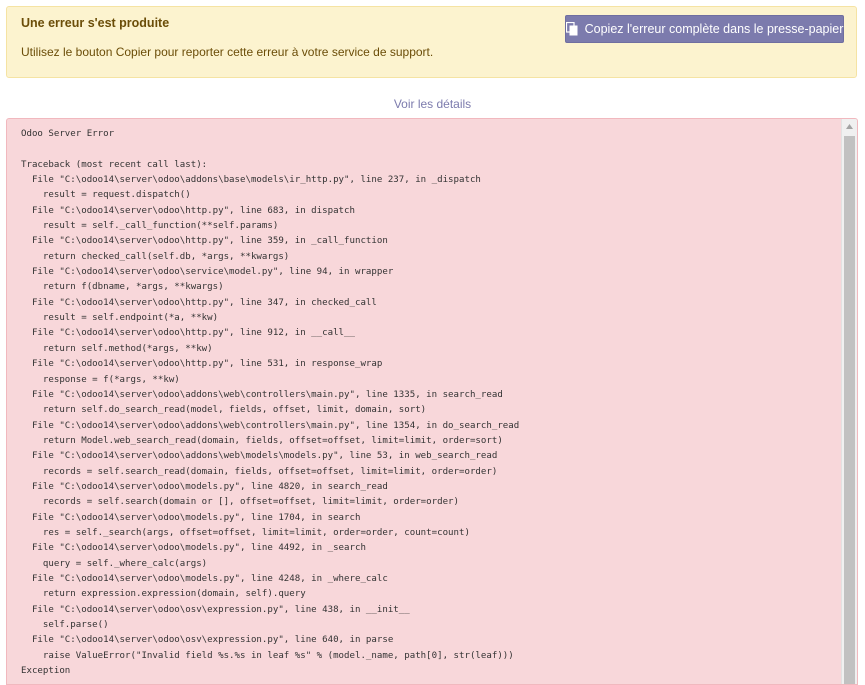  What do you see at coordinates (114, 563) in the screenshot?
I see `traceback-line: query = self._where_calc(args)` at bounding box center [114, 563].